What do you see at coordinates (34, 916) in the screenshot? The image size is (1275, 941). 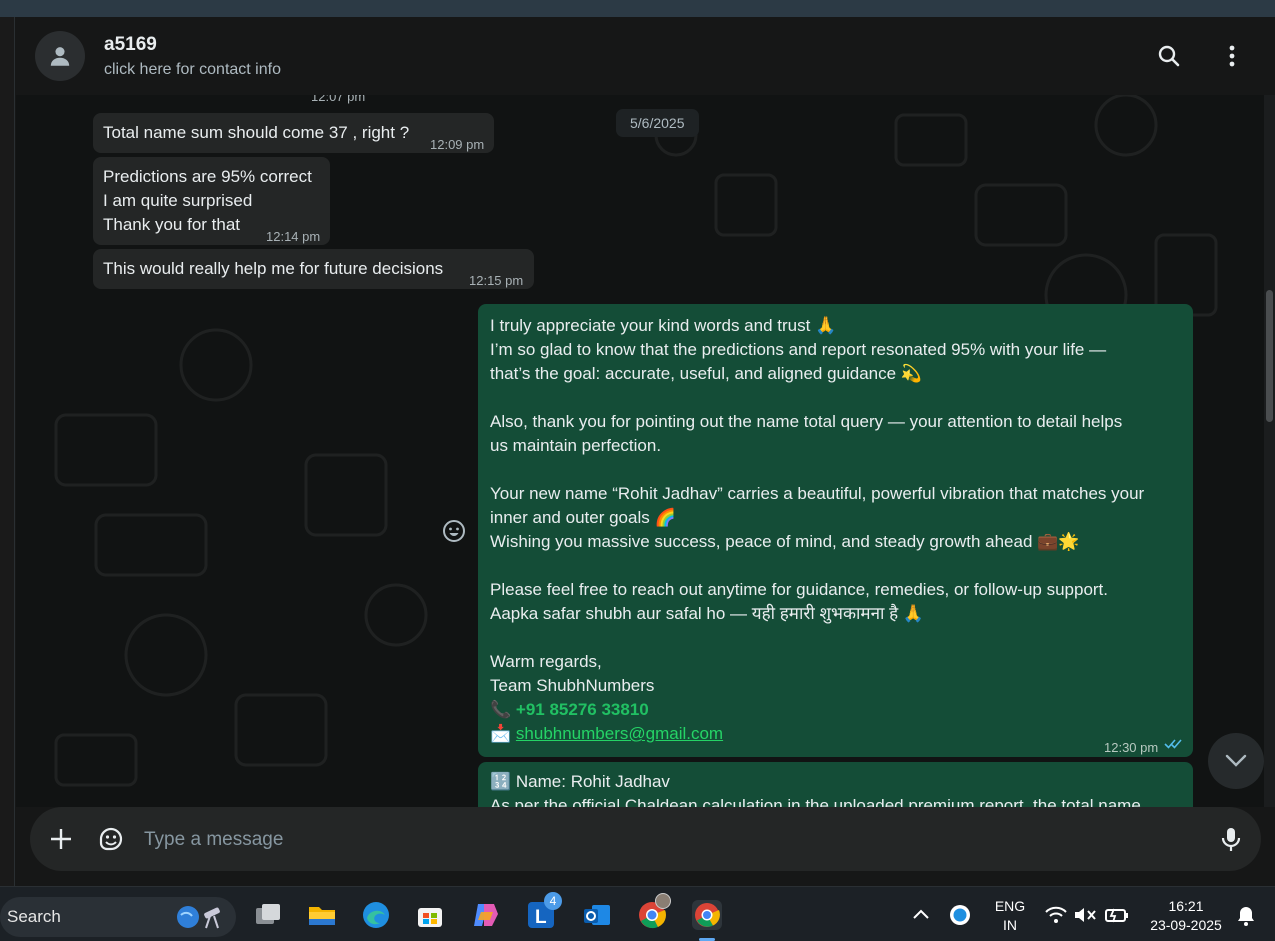 I see `taskbar-search-label: Search` at bounding box center [34, 916].